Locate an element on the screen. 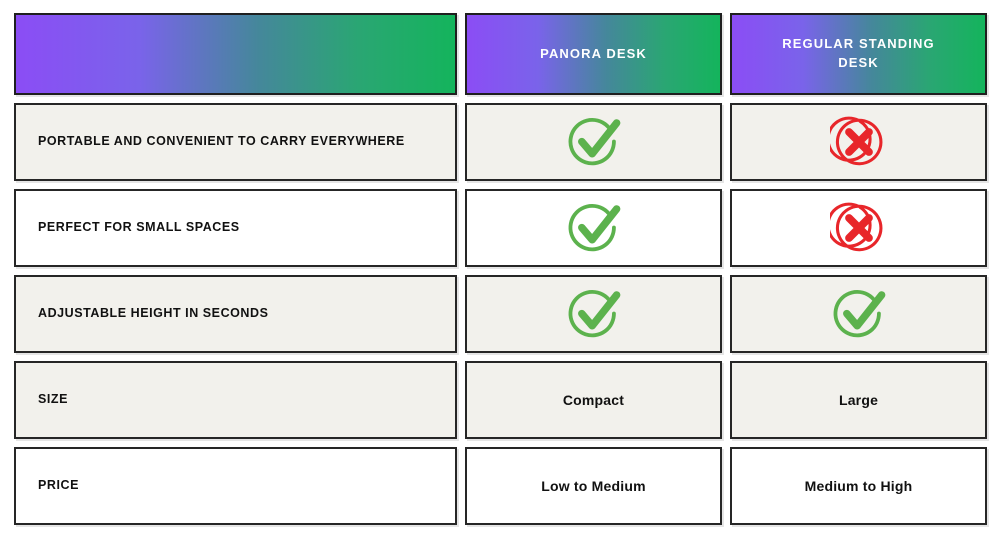  feature-cell: ADJUSTABLE HEIGHT IN SECONDS is located at coordinates (235, 314).